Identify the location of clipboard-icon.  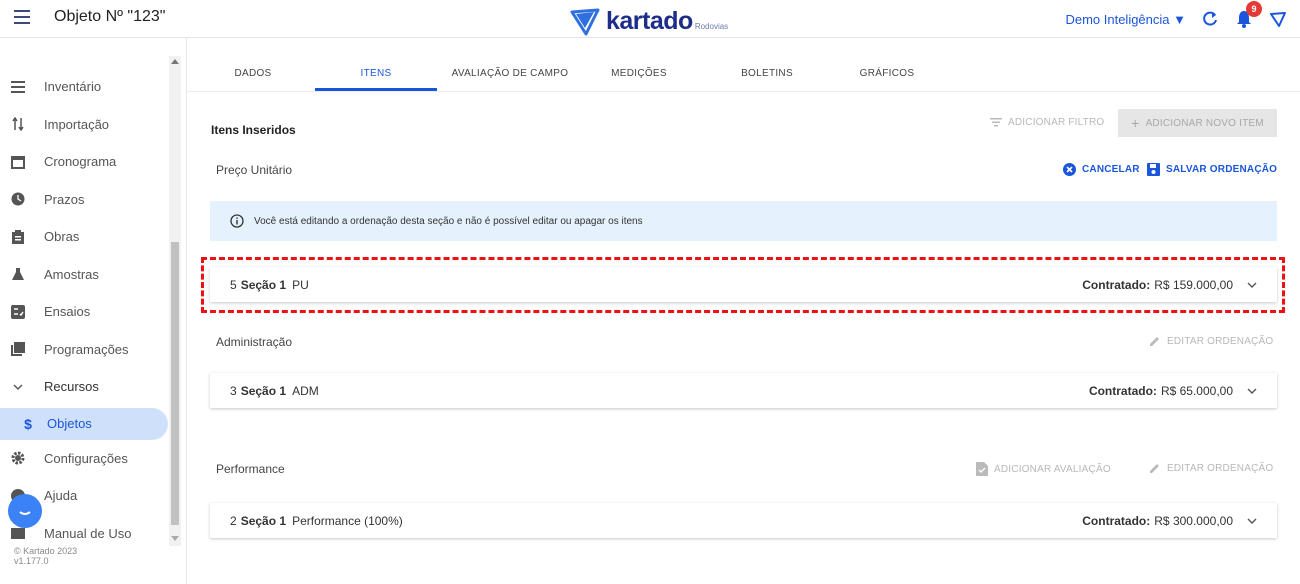
(18, 236).